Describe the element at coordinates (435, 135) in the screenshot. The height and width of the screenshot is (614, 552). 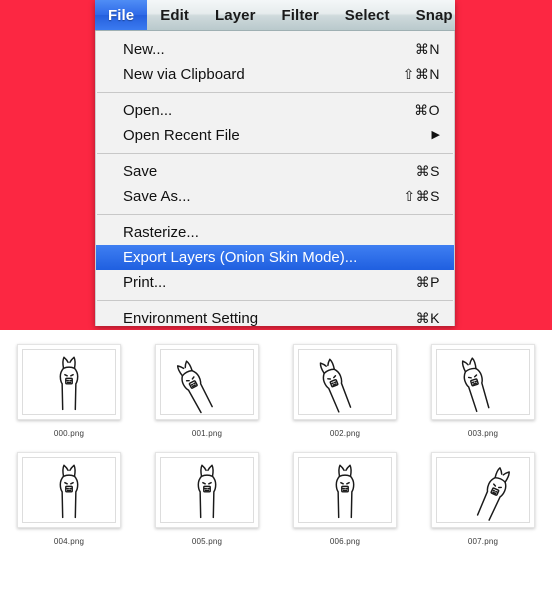
I see `submenu-arrow-icon: ▶` at that location.